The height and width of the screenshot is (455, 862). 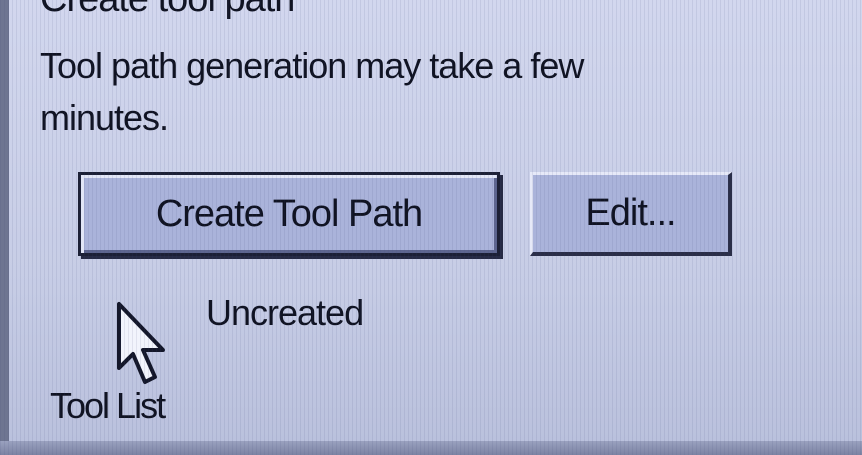 I want to click on tool-path-status: Uncreated, so click(x=285, y=312).